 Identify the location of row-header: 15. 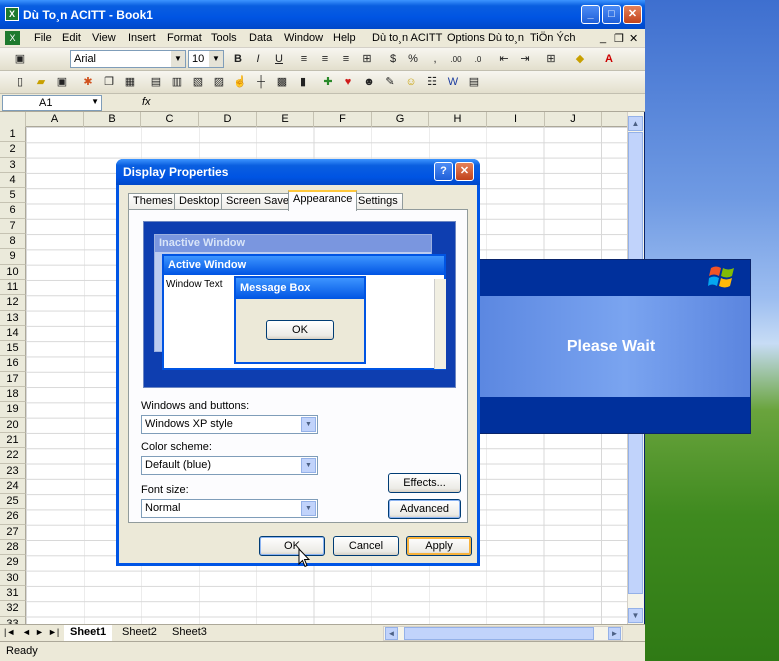
(13, 349).